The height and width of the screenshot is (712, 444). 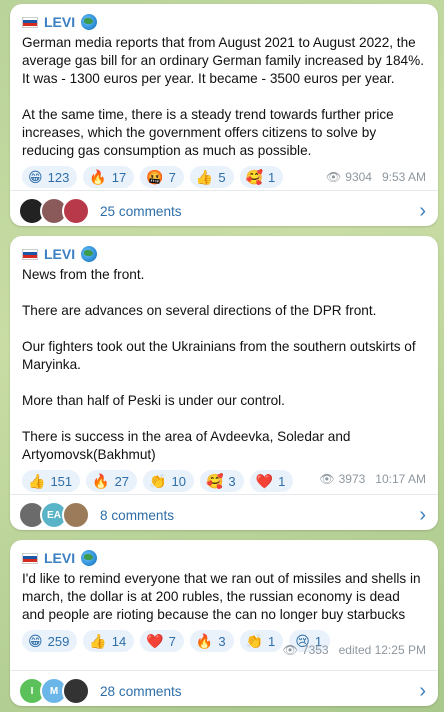 What do you see at coordinates (178, 481) in the screenshot?
I see `reaction-count: 10` at bounding box center [178, 481].